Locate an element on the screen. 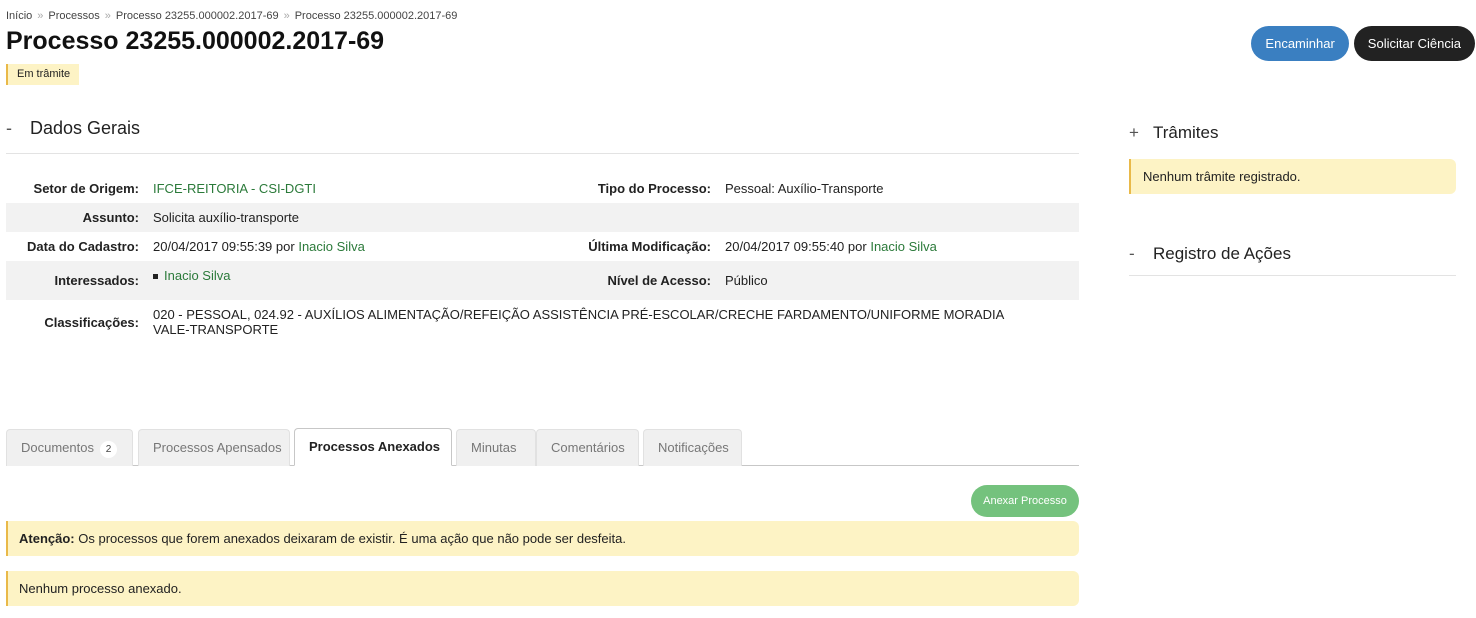  encaminhar-button: Encaminhar is located at coordinates (1300, 43).